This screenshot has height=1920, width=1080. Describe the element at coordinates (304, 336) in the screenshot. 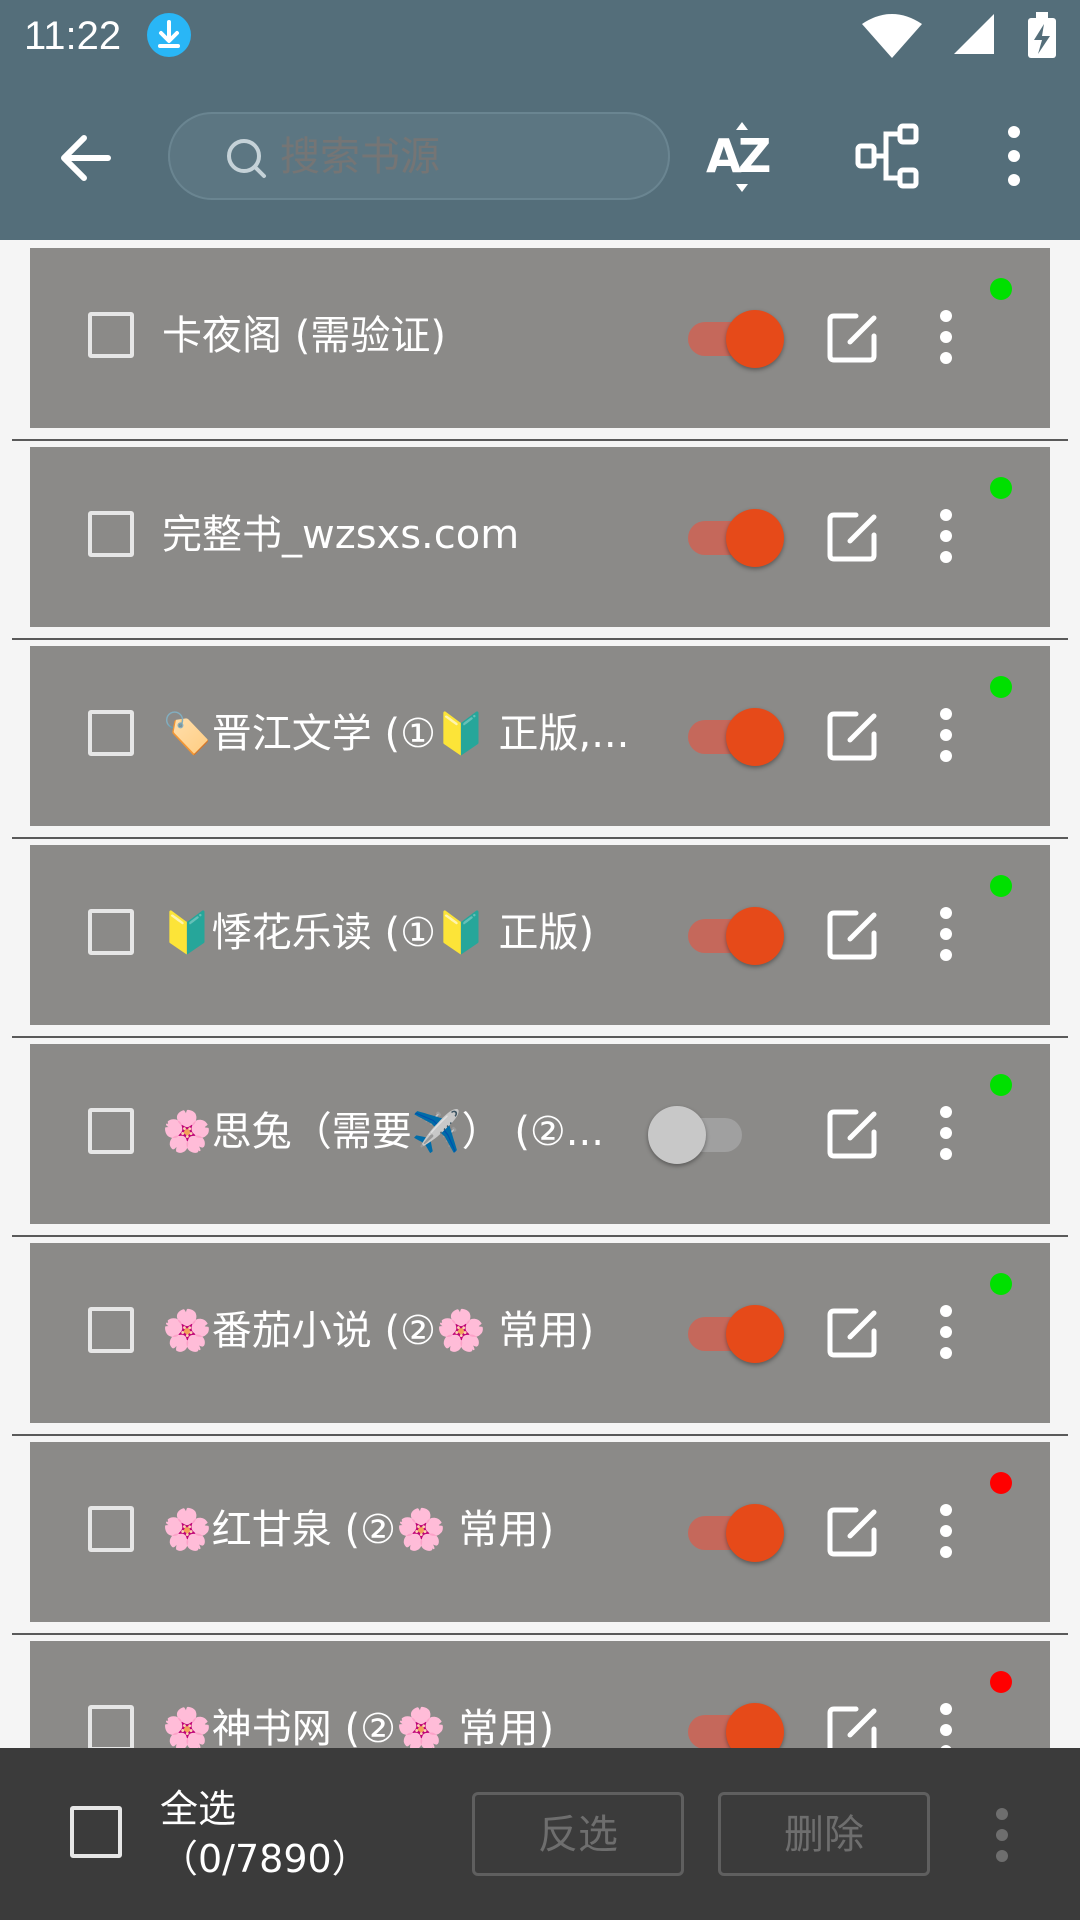

I see `source-name: 卡夜阁 (需验证)` at that location.